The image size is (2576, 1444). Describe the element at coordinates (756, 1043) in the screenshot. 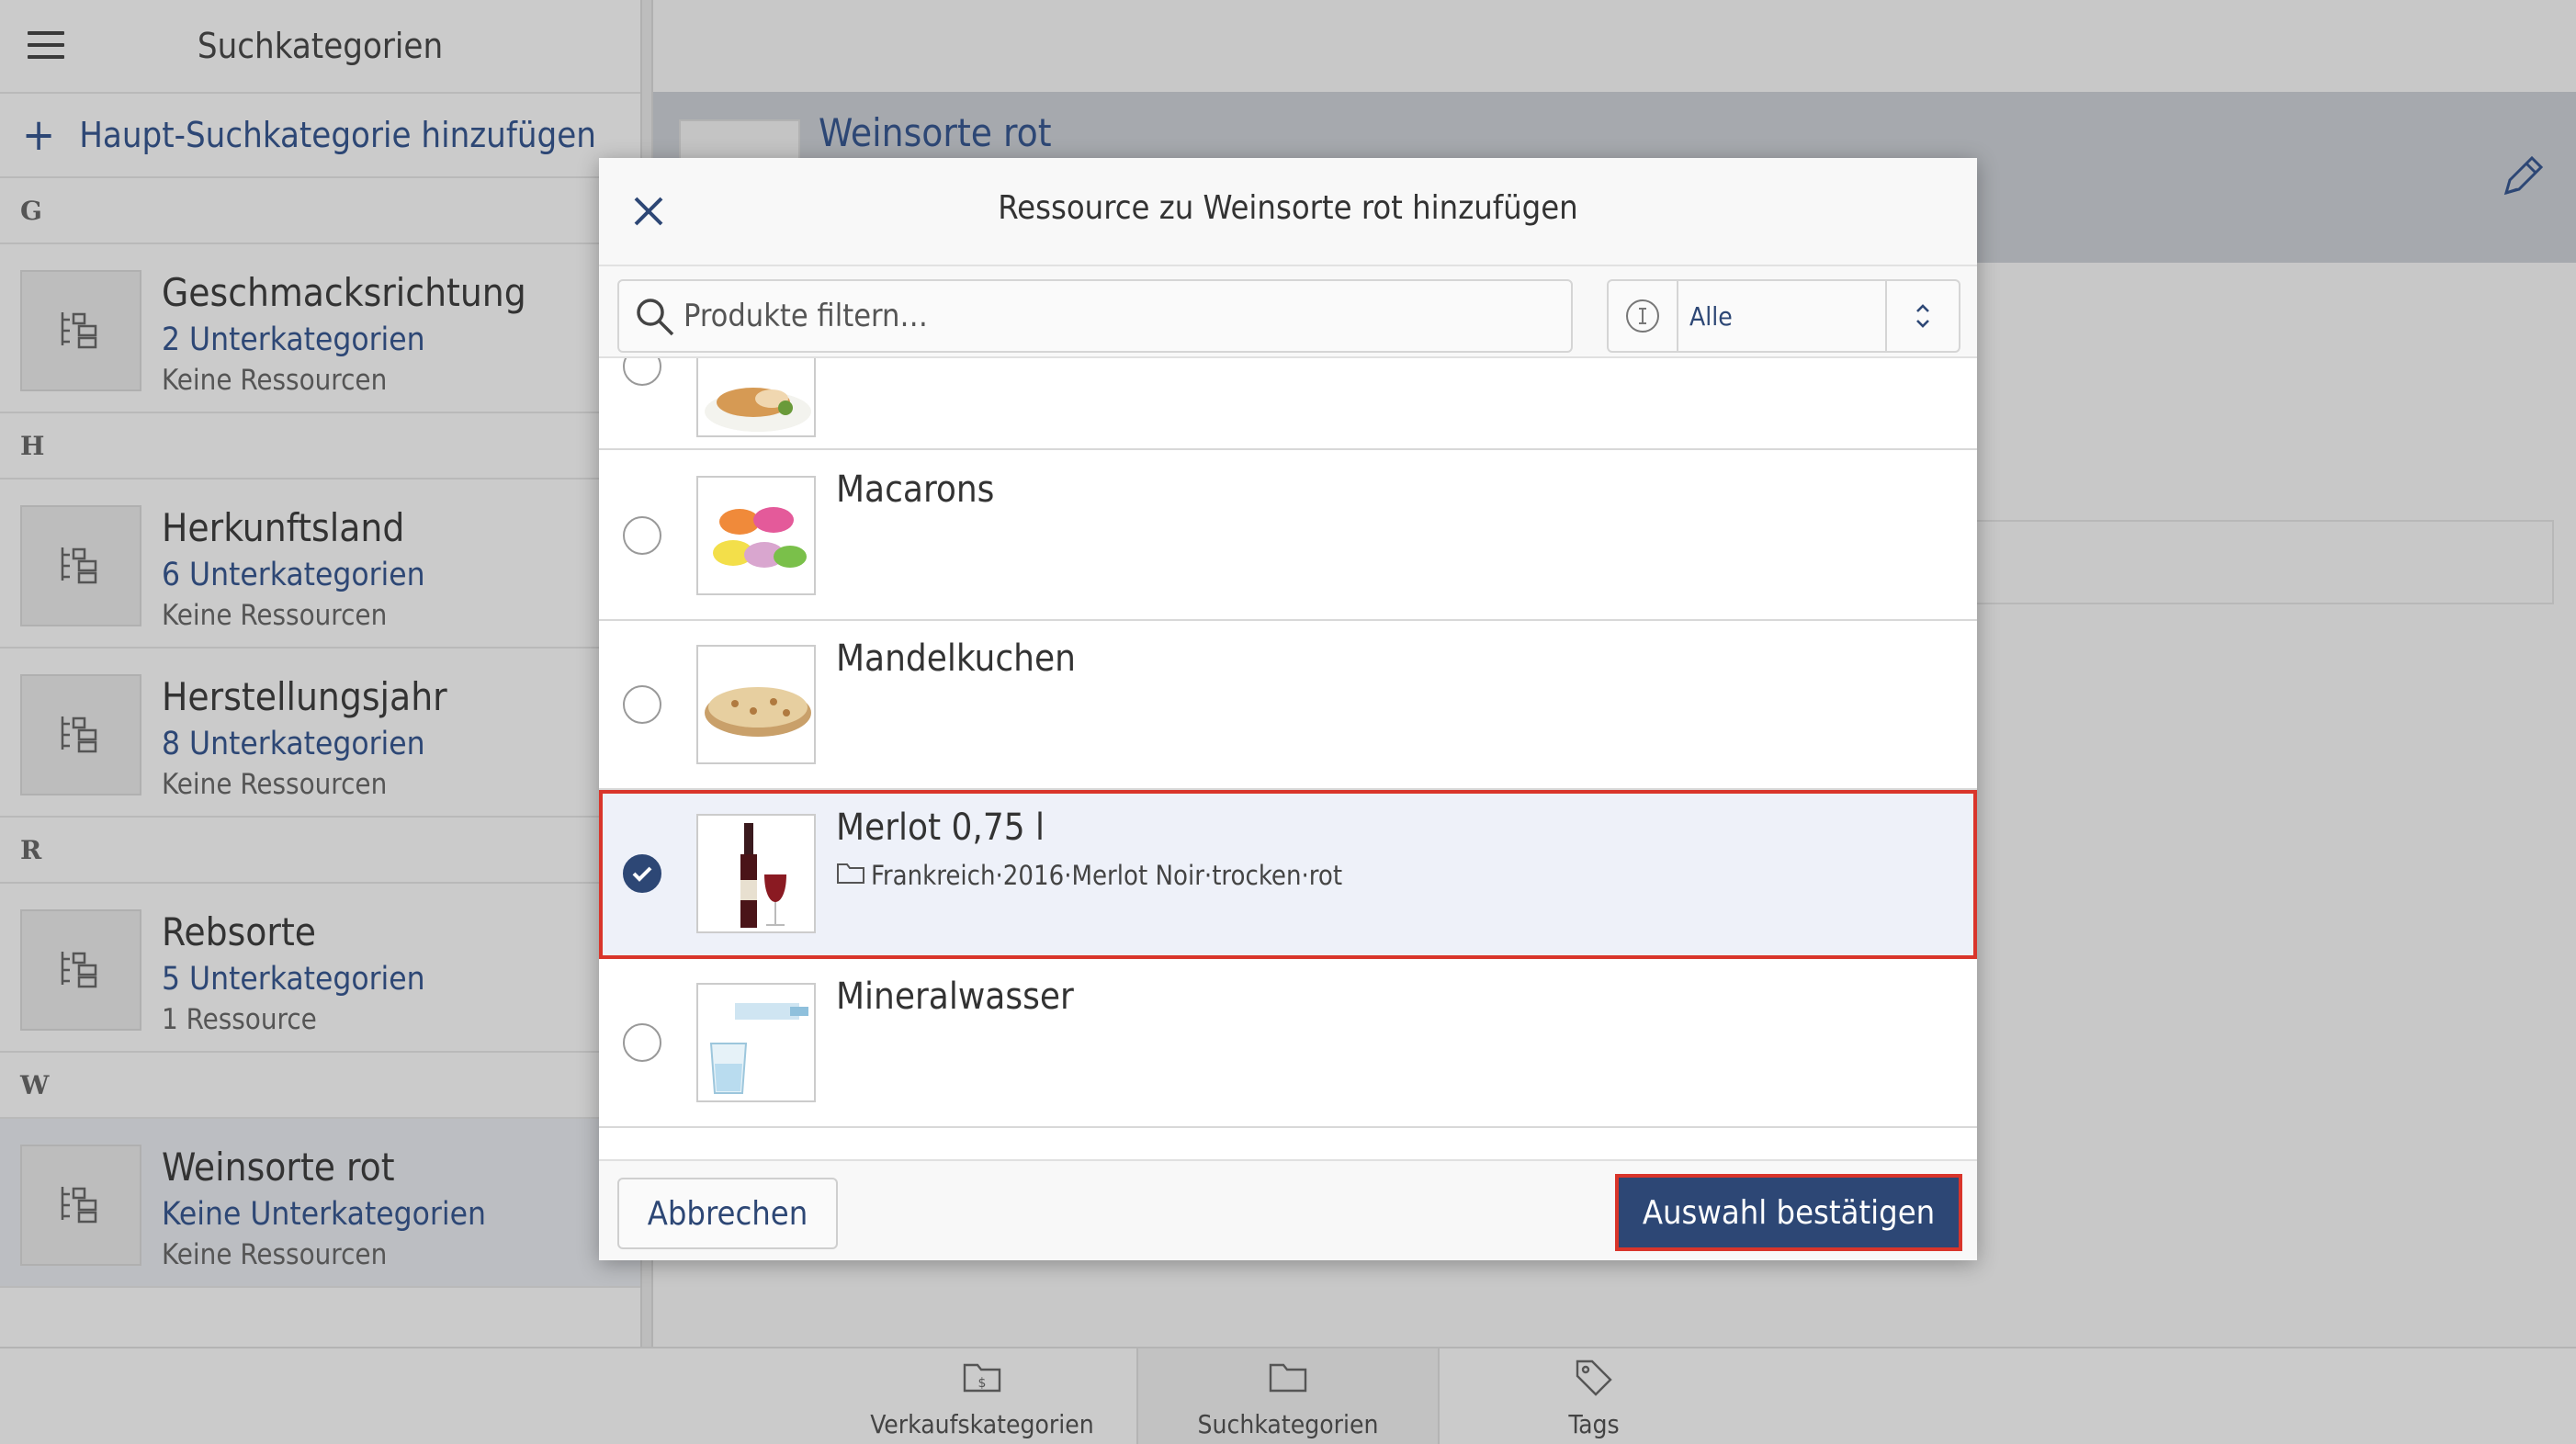

I see `product-image-water` at that location.